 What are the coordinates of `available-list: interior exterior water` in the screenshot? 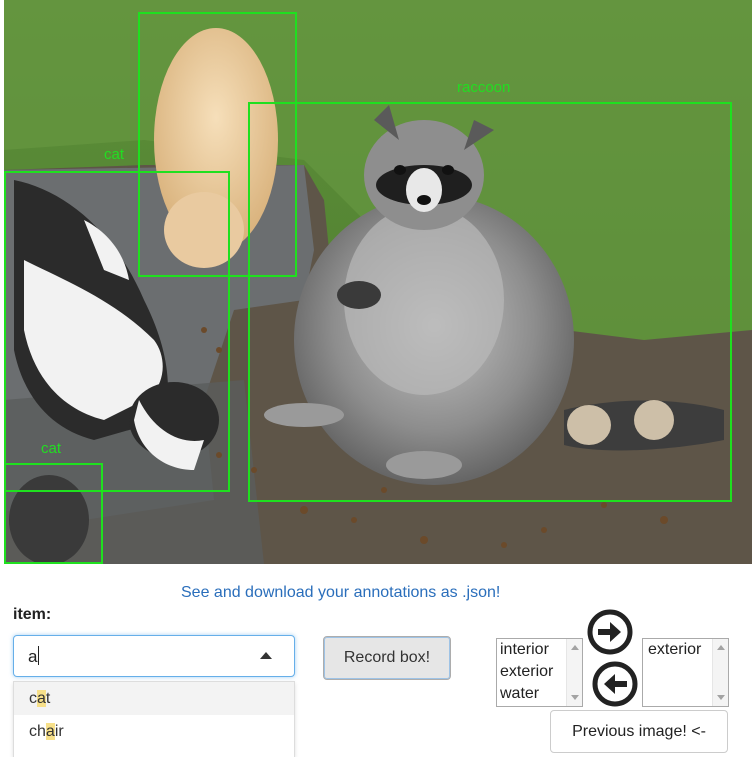 It's located at (539, 672).